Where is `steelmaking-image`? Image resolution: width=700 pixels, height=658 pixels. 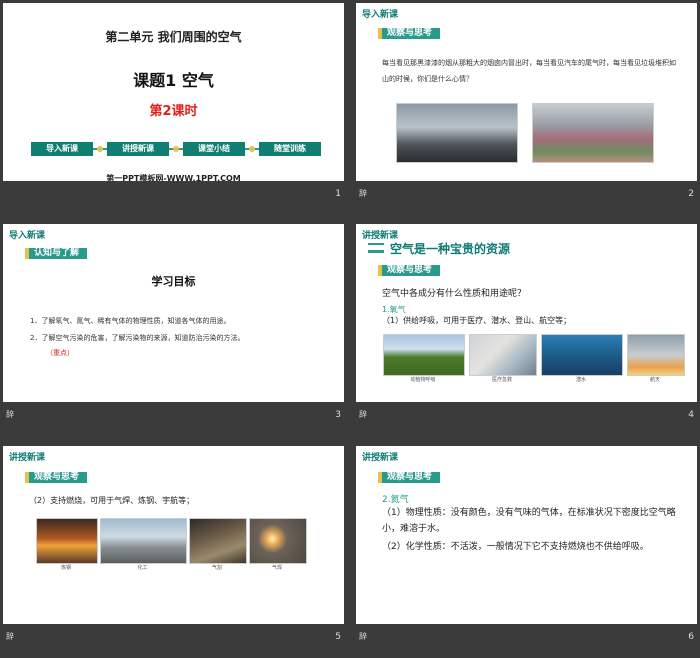 steelmaking-image is located at coordinates (67, 541).